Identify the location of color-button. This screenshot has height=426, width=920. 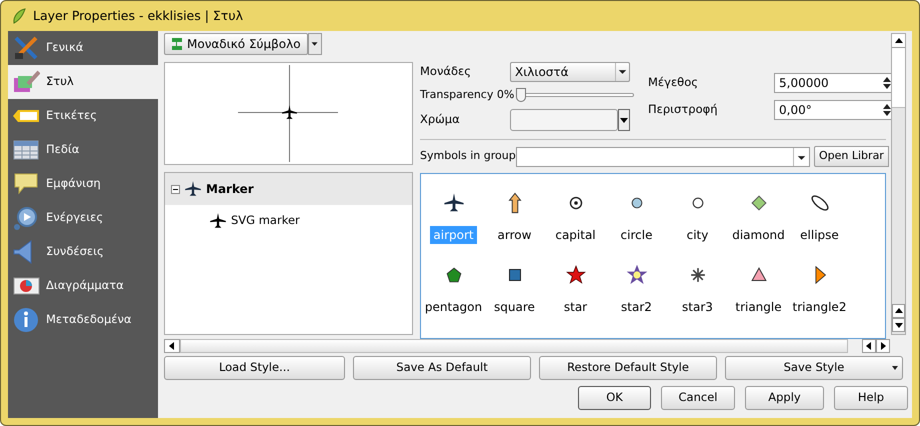
(564, 120).